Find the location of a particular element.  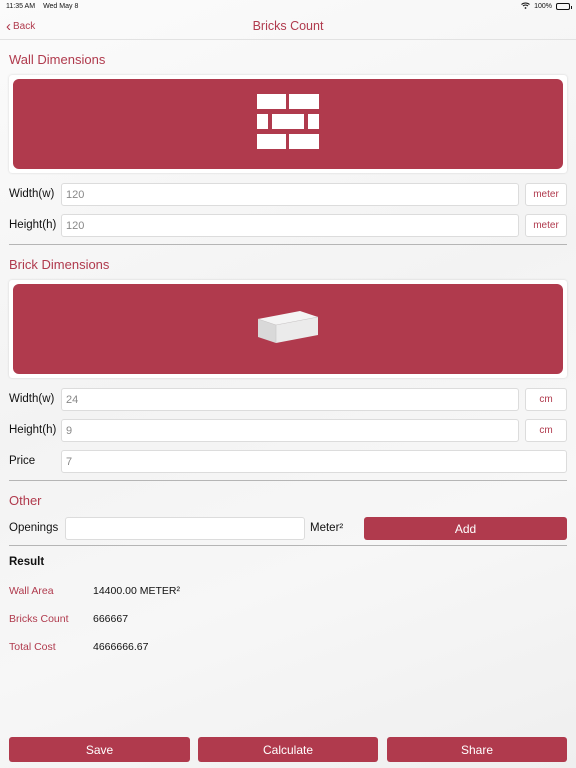

price-value: 7 is located at coordinates (69, 461).